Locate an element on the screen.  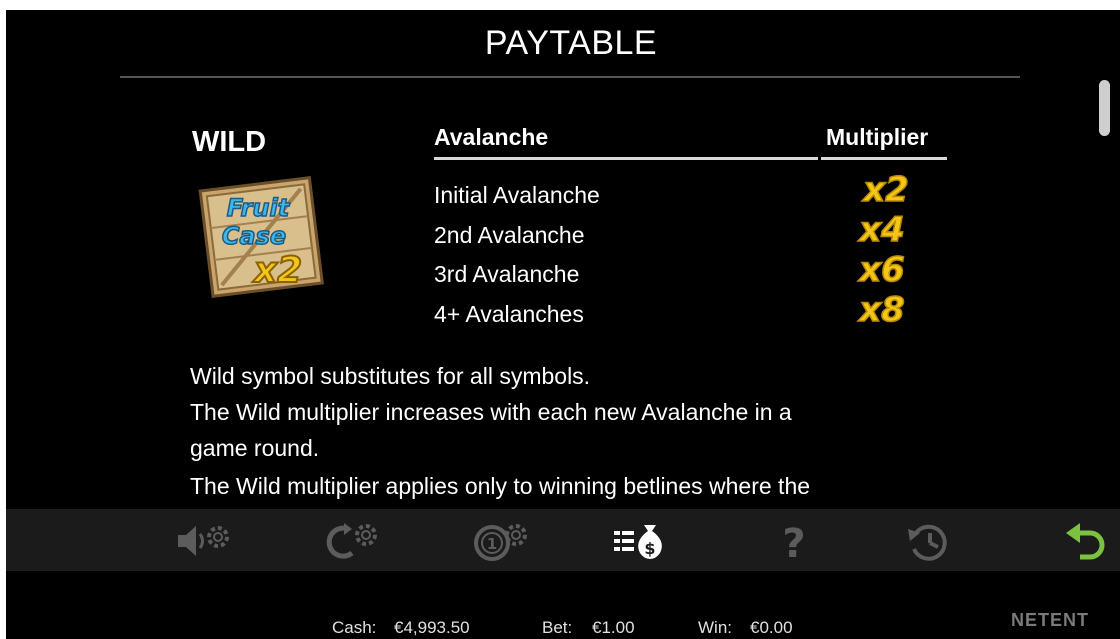
multiplier-column-header: Multiplier is located at coordinates (877, 137).